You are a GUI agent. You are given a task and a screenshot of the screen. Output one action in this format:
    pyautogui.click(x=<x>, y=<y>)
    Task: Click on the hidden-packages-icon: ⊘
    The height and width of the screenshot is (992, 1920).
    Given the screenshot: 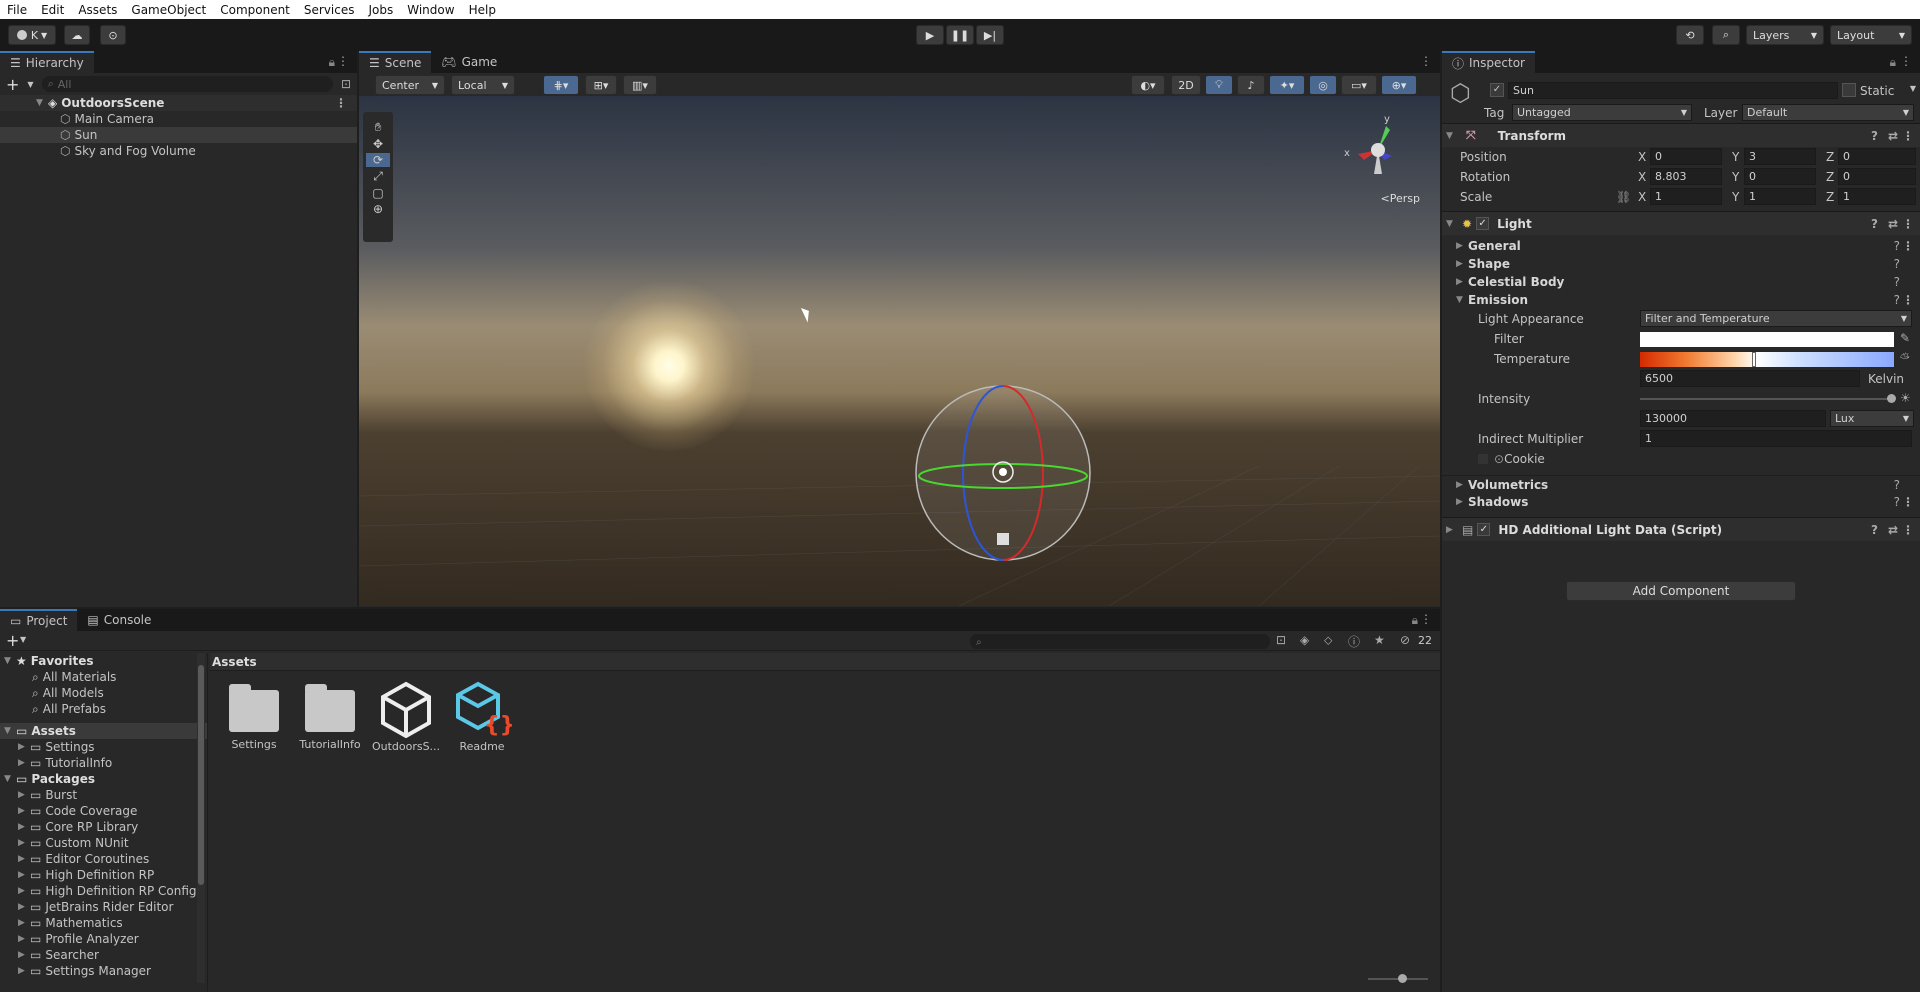 What is the action you would take?
    pyautogui.click(x=1405, y=640)
    